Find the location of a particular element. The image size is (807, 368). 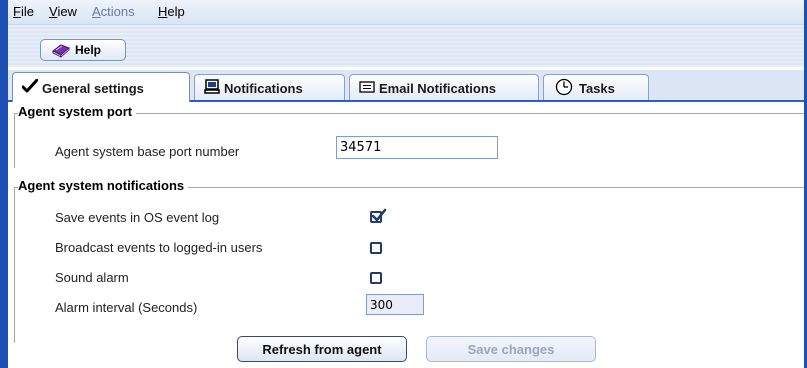

menu-help: Help is located at coordinates (171, 11).